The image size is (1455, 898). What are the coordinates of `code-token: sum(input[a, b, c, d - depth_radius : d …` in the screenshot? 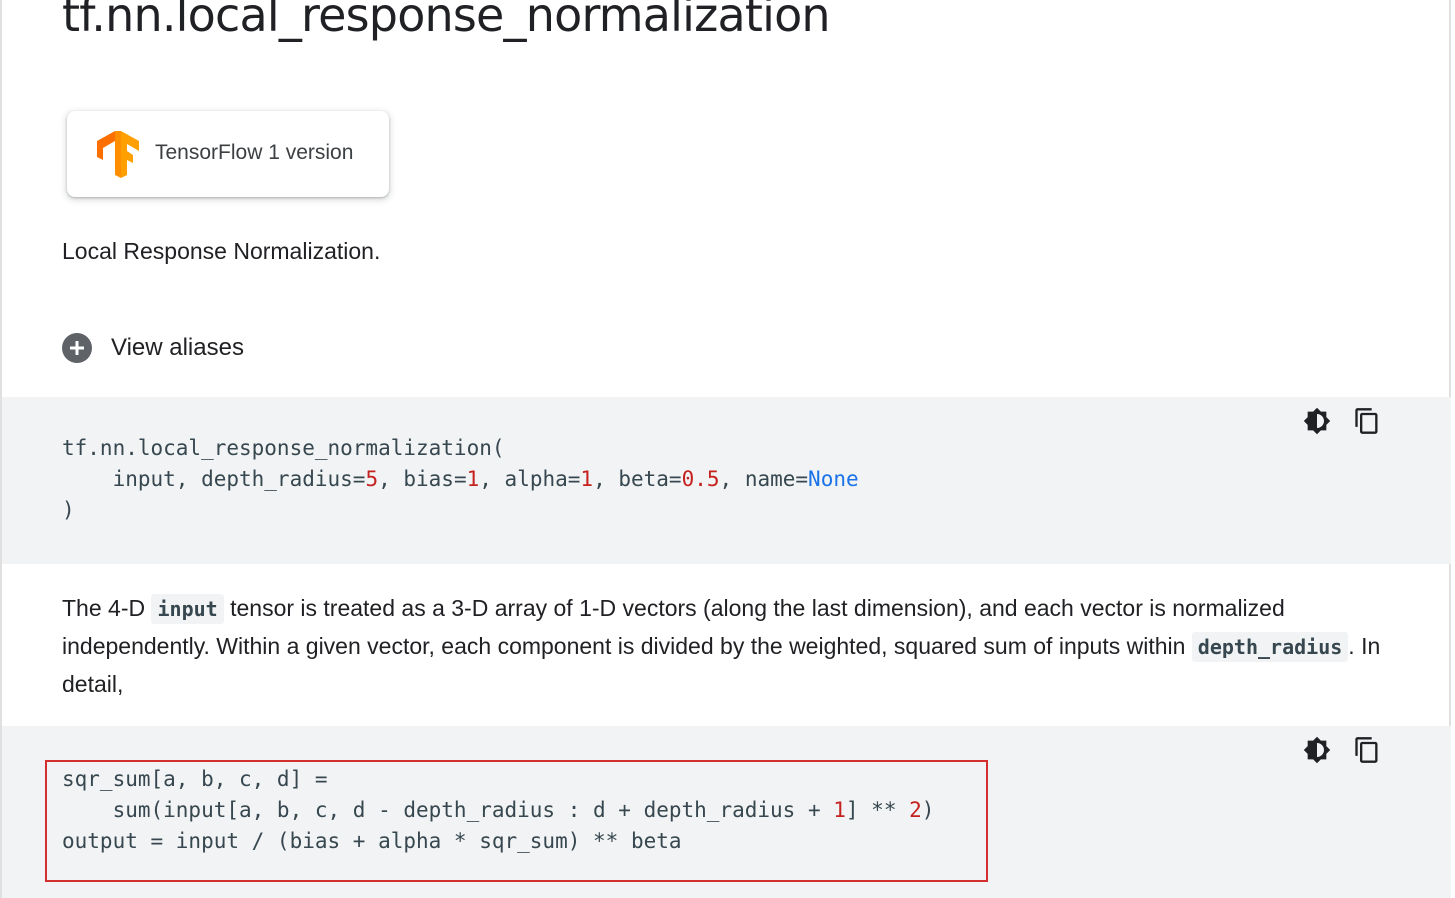 It's located at (448, 810).